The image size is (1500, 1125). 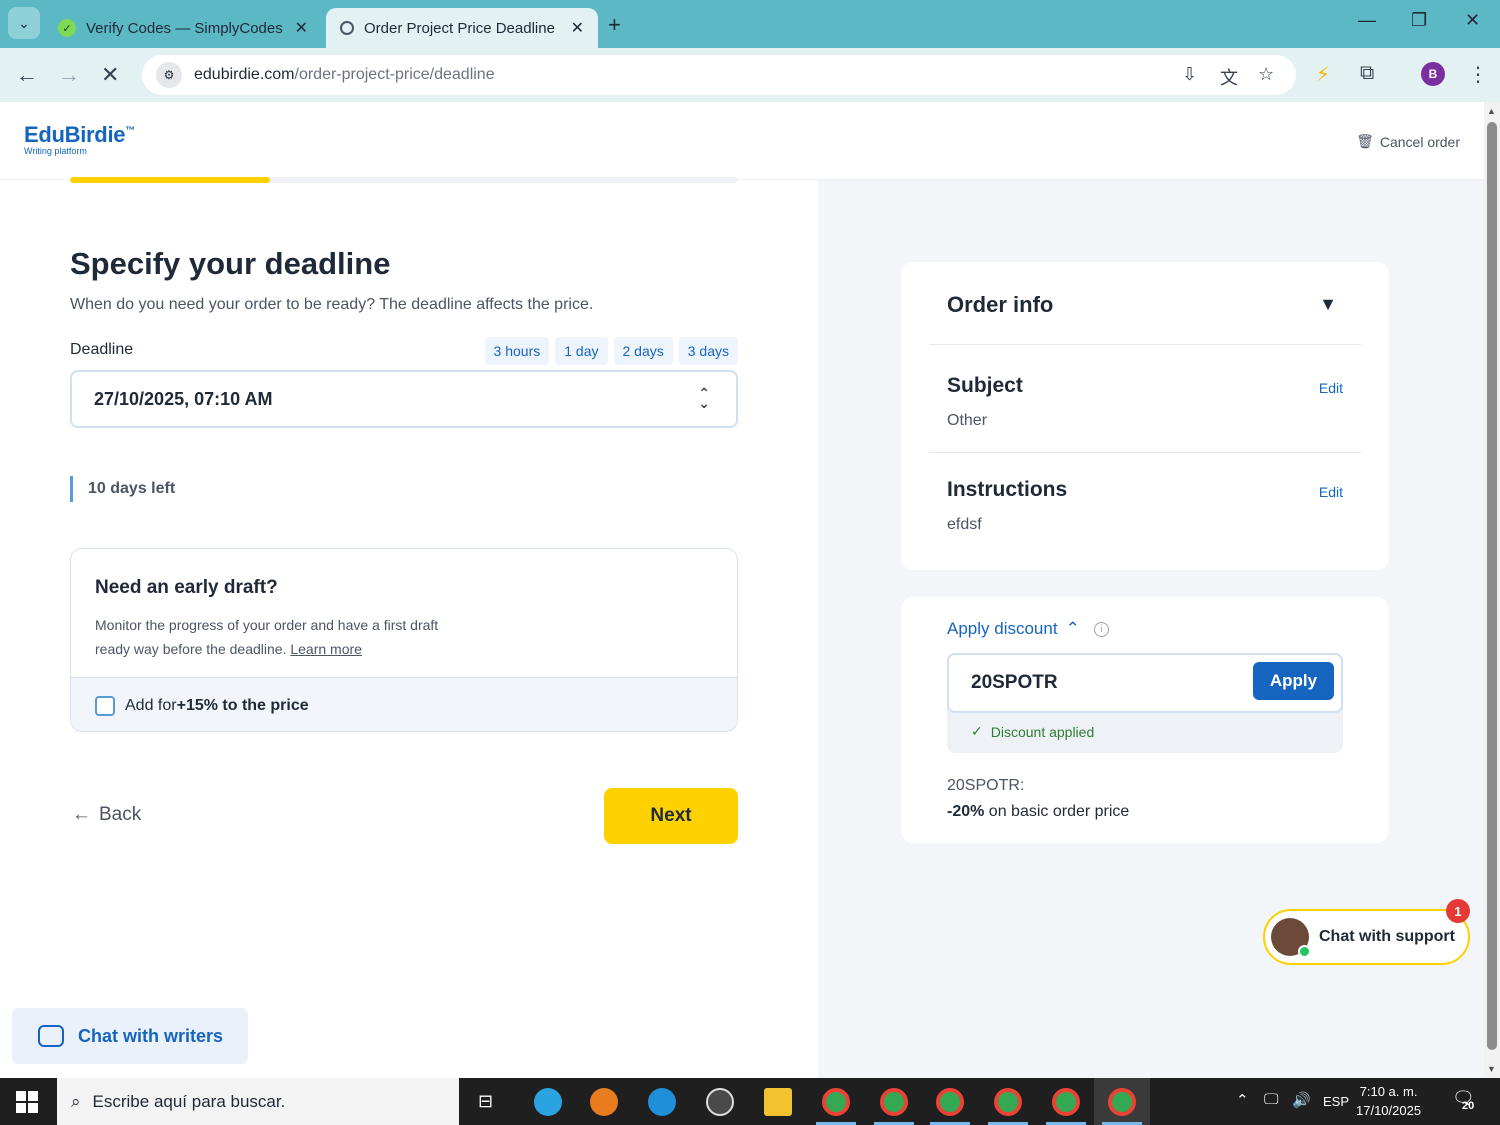 I want to click on promo-description: -20% on basic order price, so click(x=1038, y=811).